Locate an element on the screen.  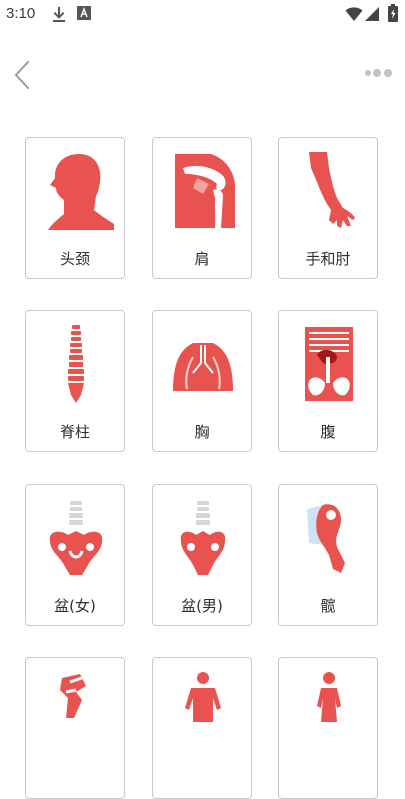
category-card-chest: 胸 is located at coordinates (202, 381).